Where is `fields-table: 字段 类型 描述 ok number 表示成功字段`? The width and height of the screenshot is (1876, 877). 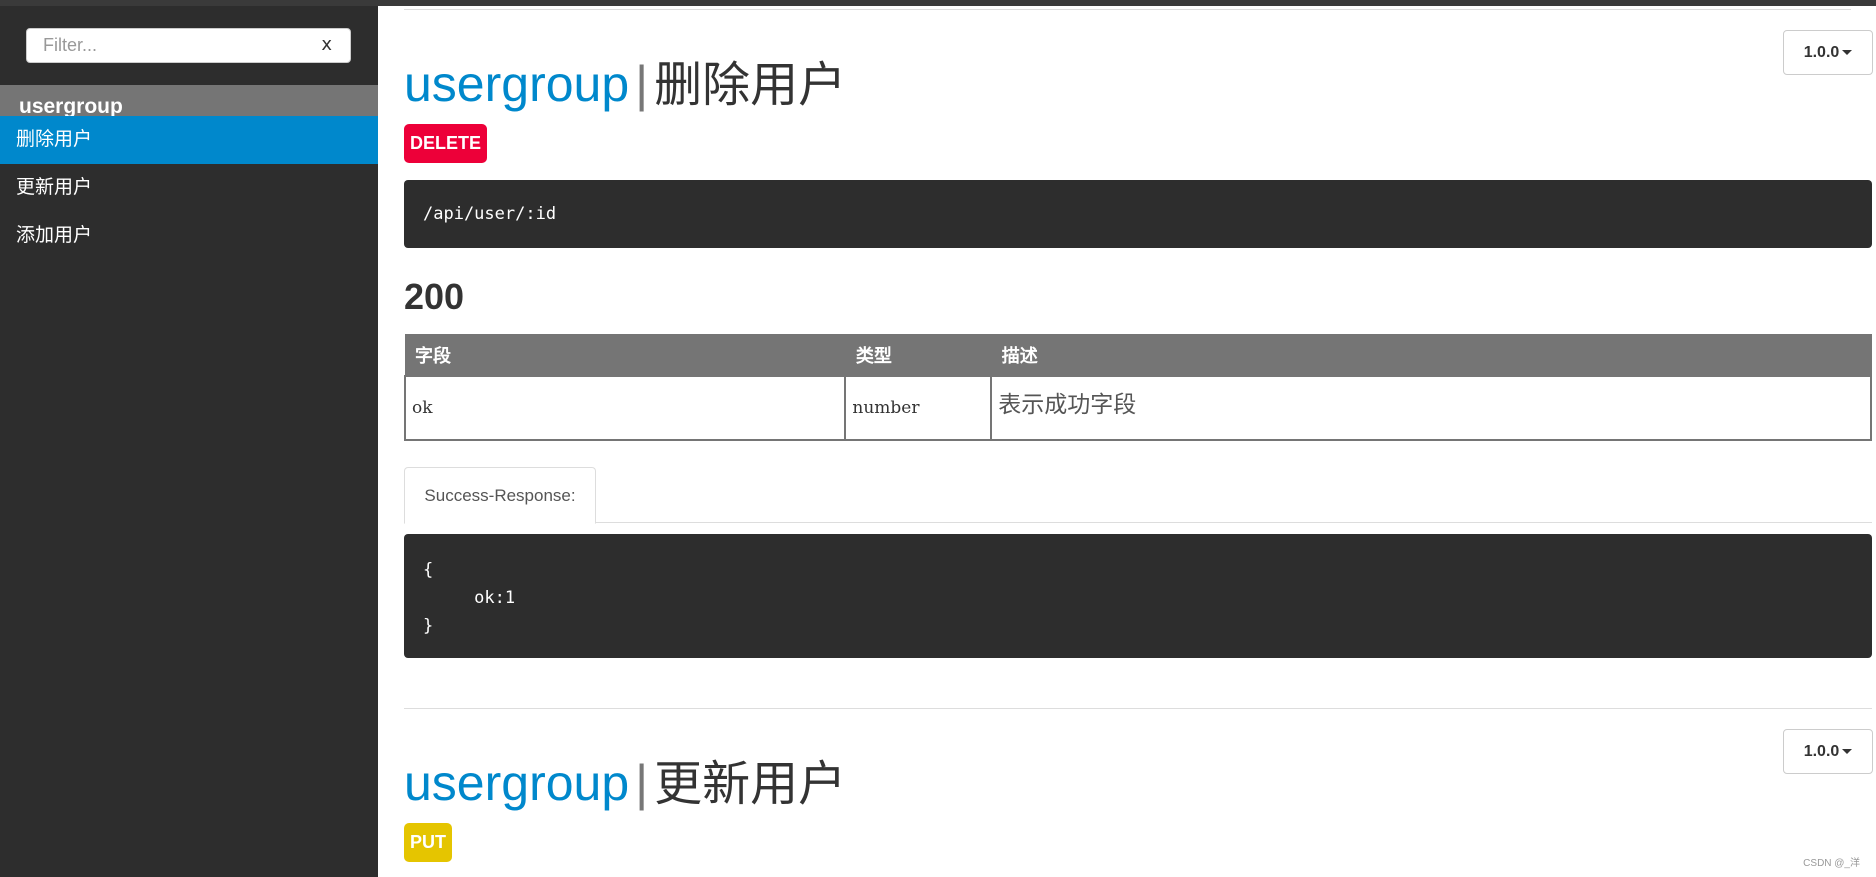
fields-table: 字段 类型 描述 ok number 表示成功字段 is located at coordinates (1137, 387).